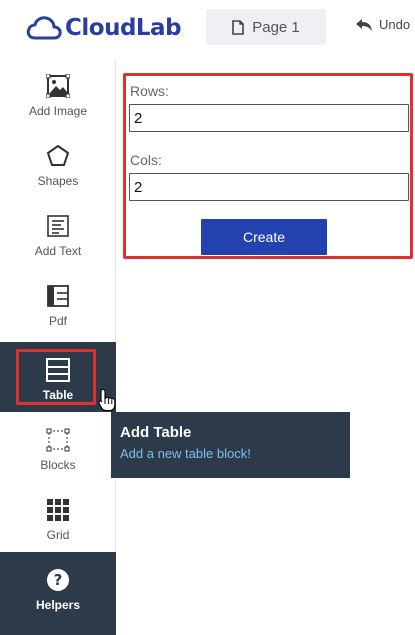  Describe the element at coordinates (269, 187) in the screenshot. I see `cols-input` at that location.